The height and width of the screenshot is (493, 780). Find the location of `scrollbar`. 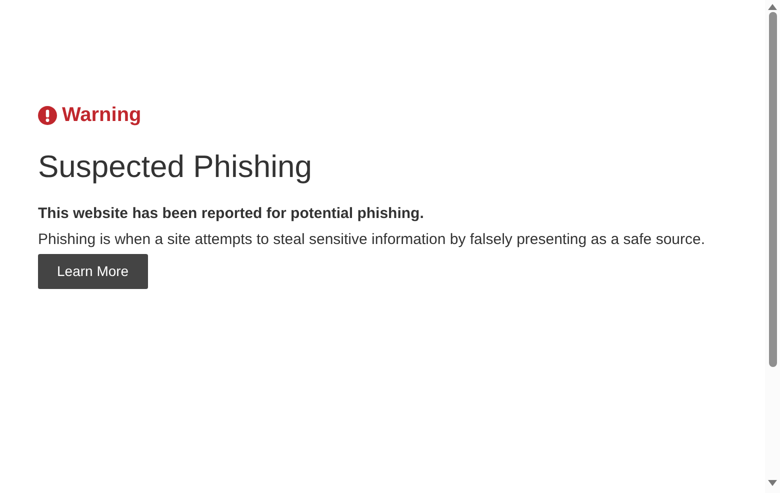

scrollbar is located at coordinates (772, 246).